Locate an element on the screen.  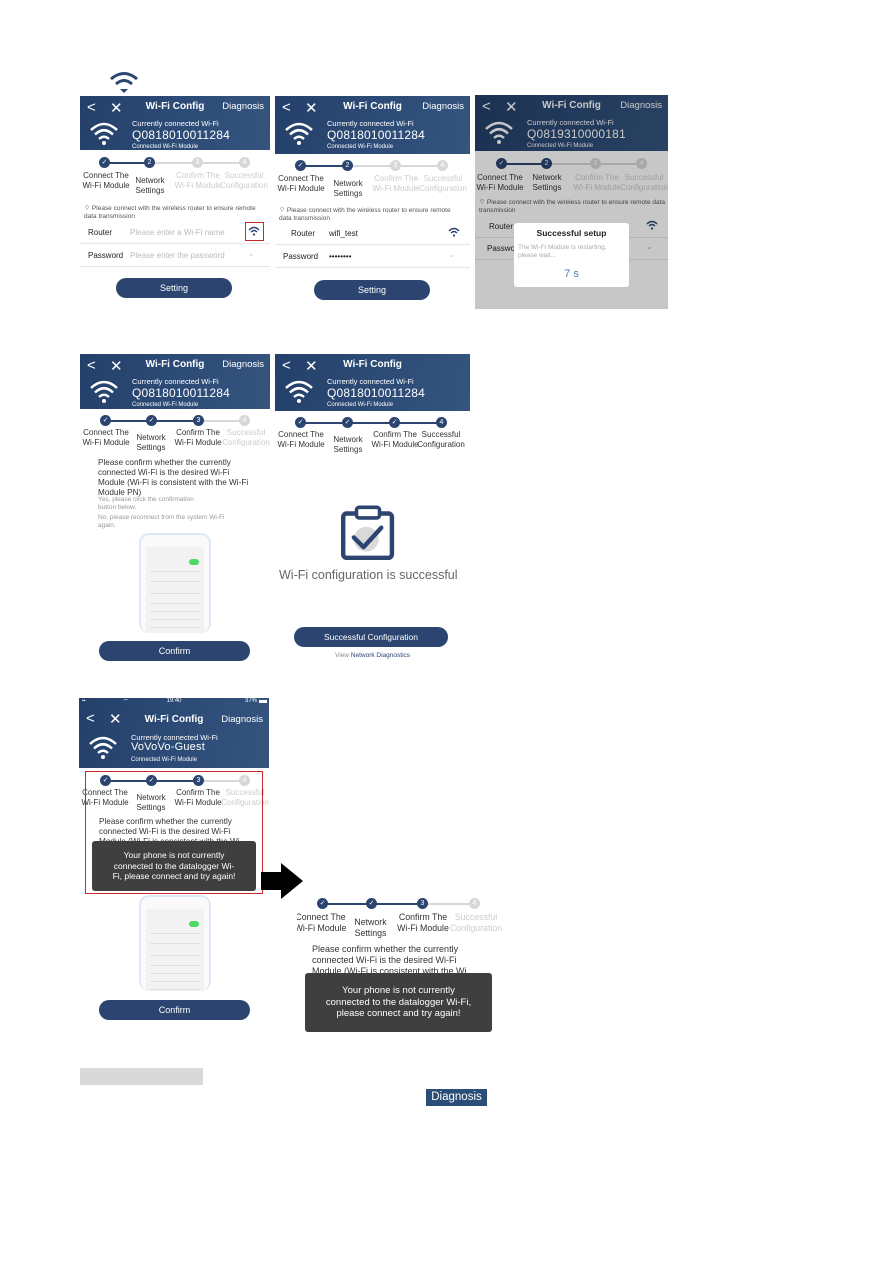
redacted-heading-bar is located at coordinates (141, 1076).